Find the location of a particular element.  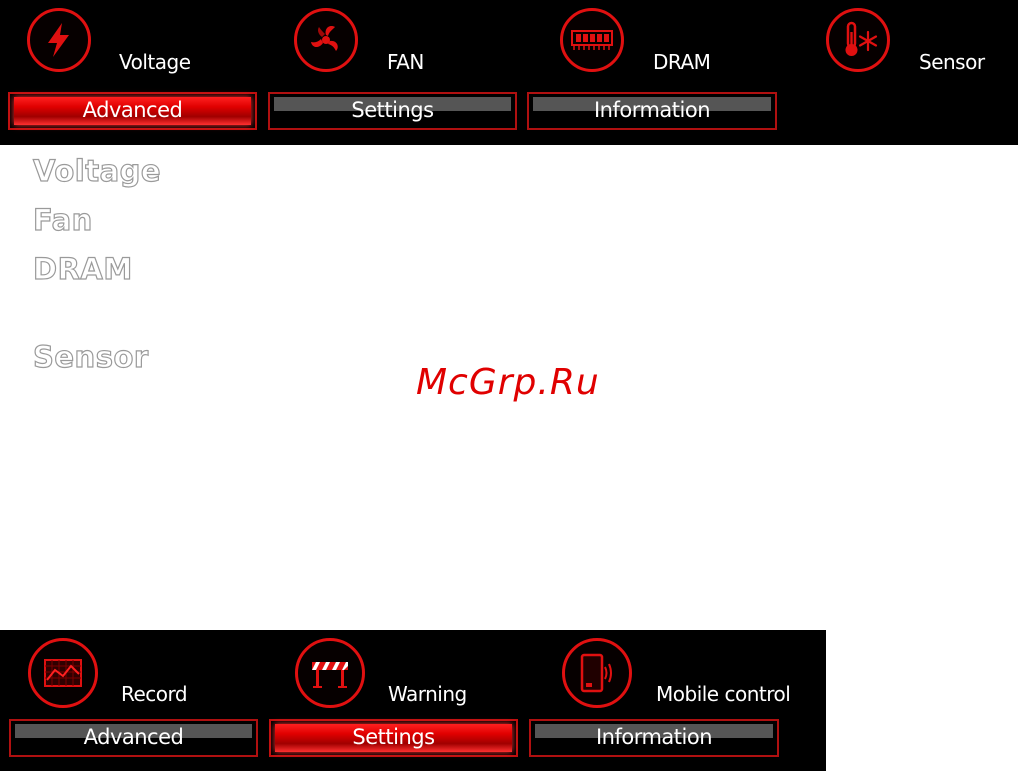

section-heading-sensor: Sensor is located at coordinates (90, 356).